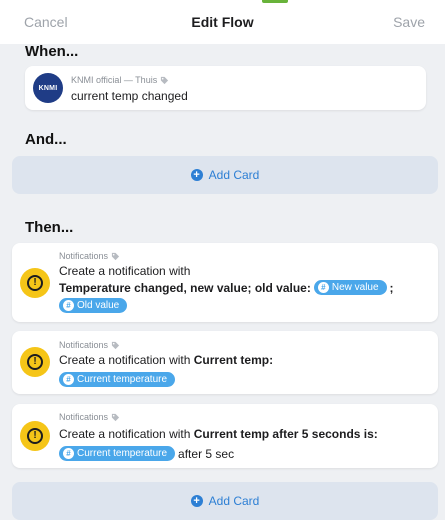  I want to click on header-bar: Cancel Edit Flow Save, so click(222, 22).